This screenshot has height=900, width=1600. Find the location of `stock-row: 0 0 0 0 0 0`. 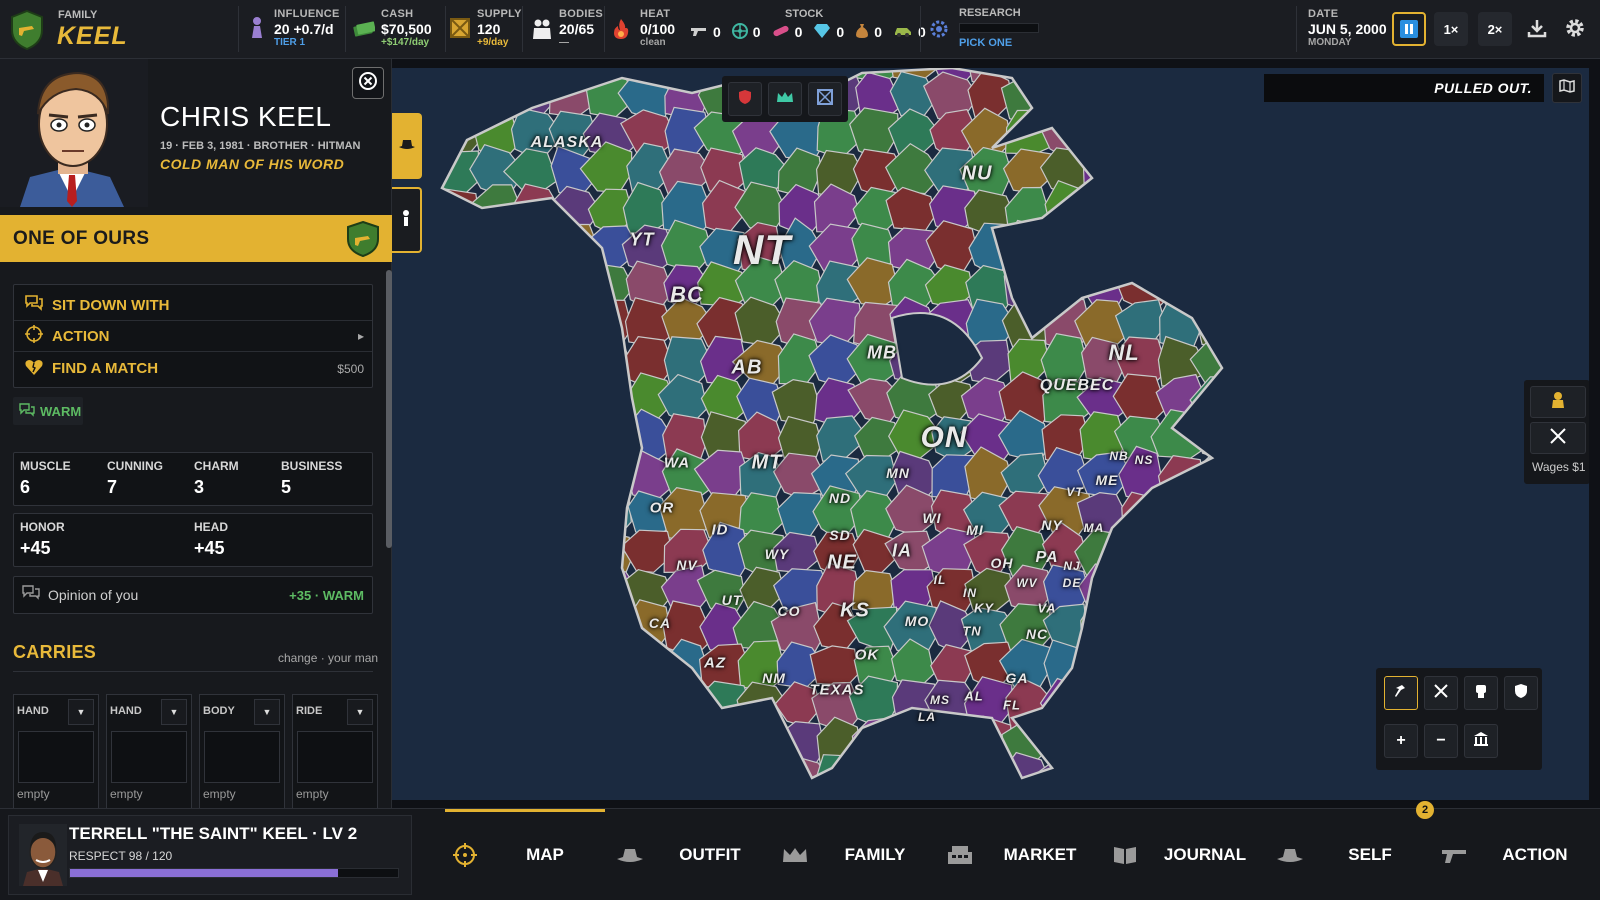

stock-row: 0 0 0 0 0 0 is located at coordinates (808, 32).